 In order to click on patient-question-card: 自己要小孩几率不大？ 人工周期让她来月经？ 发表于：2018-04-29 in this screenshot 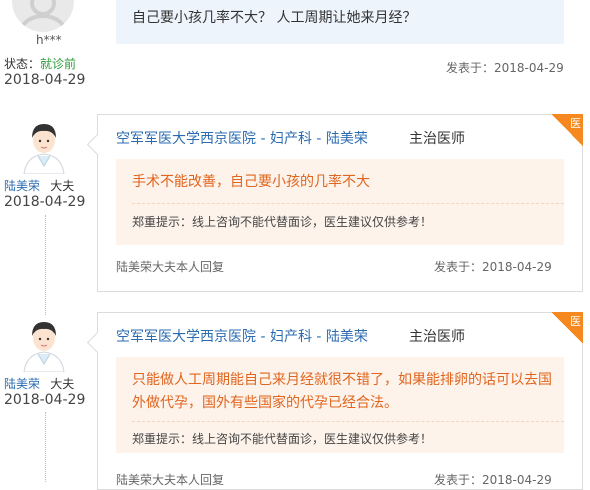, I will do `click(340, 44)`.